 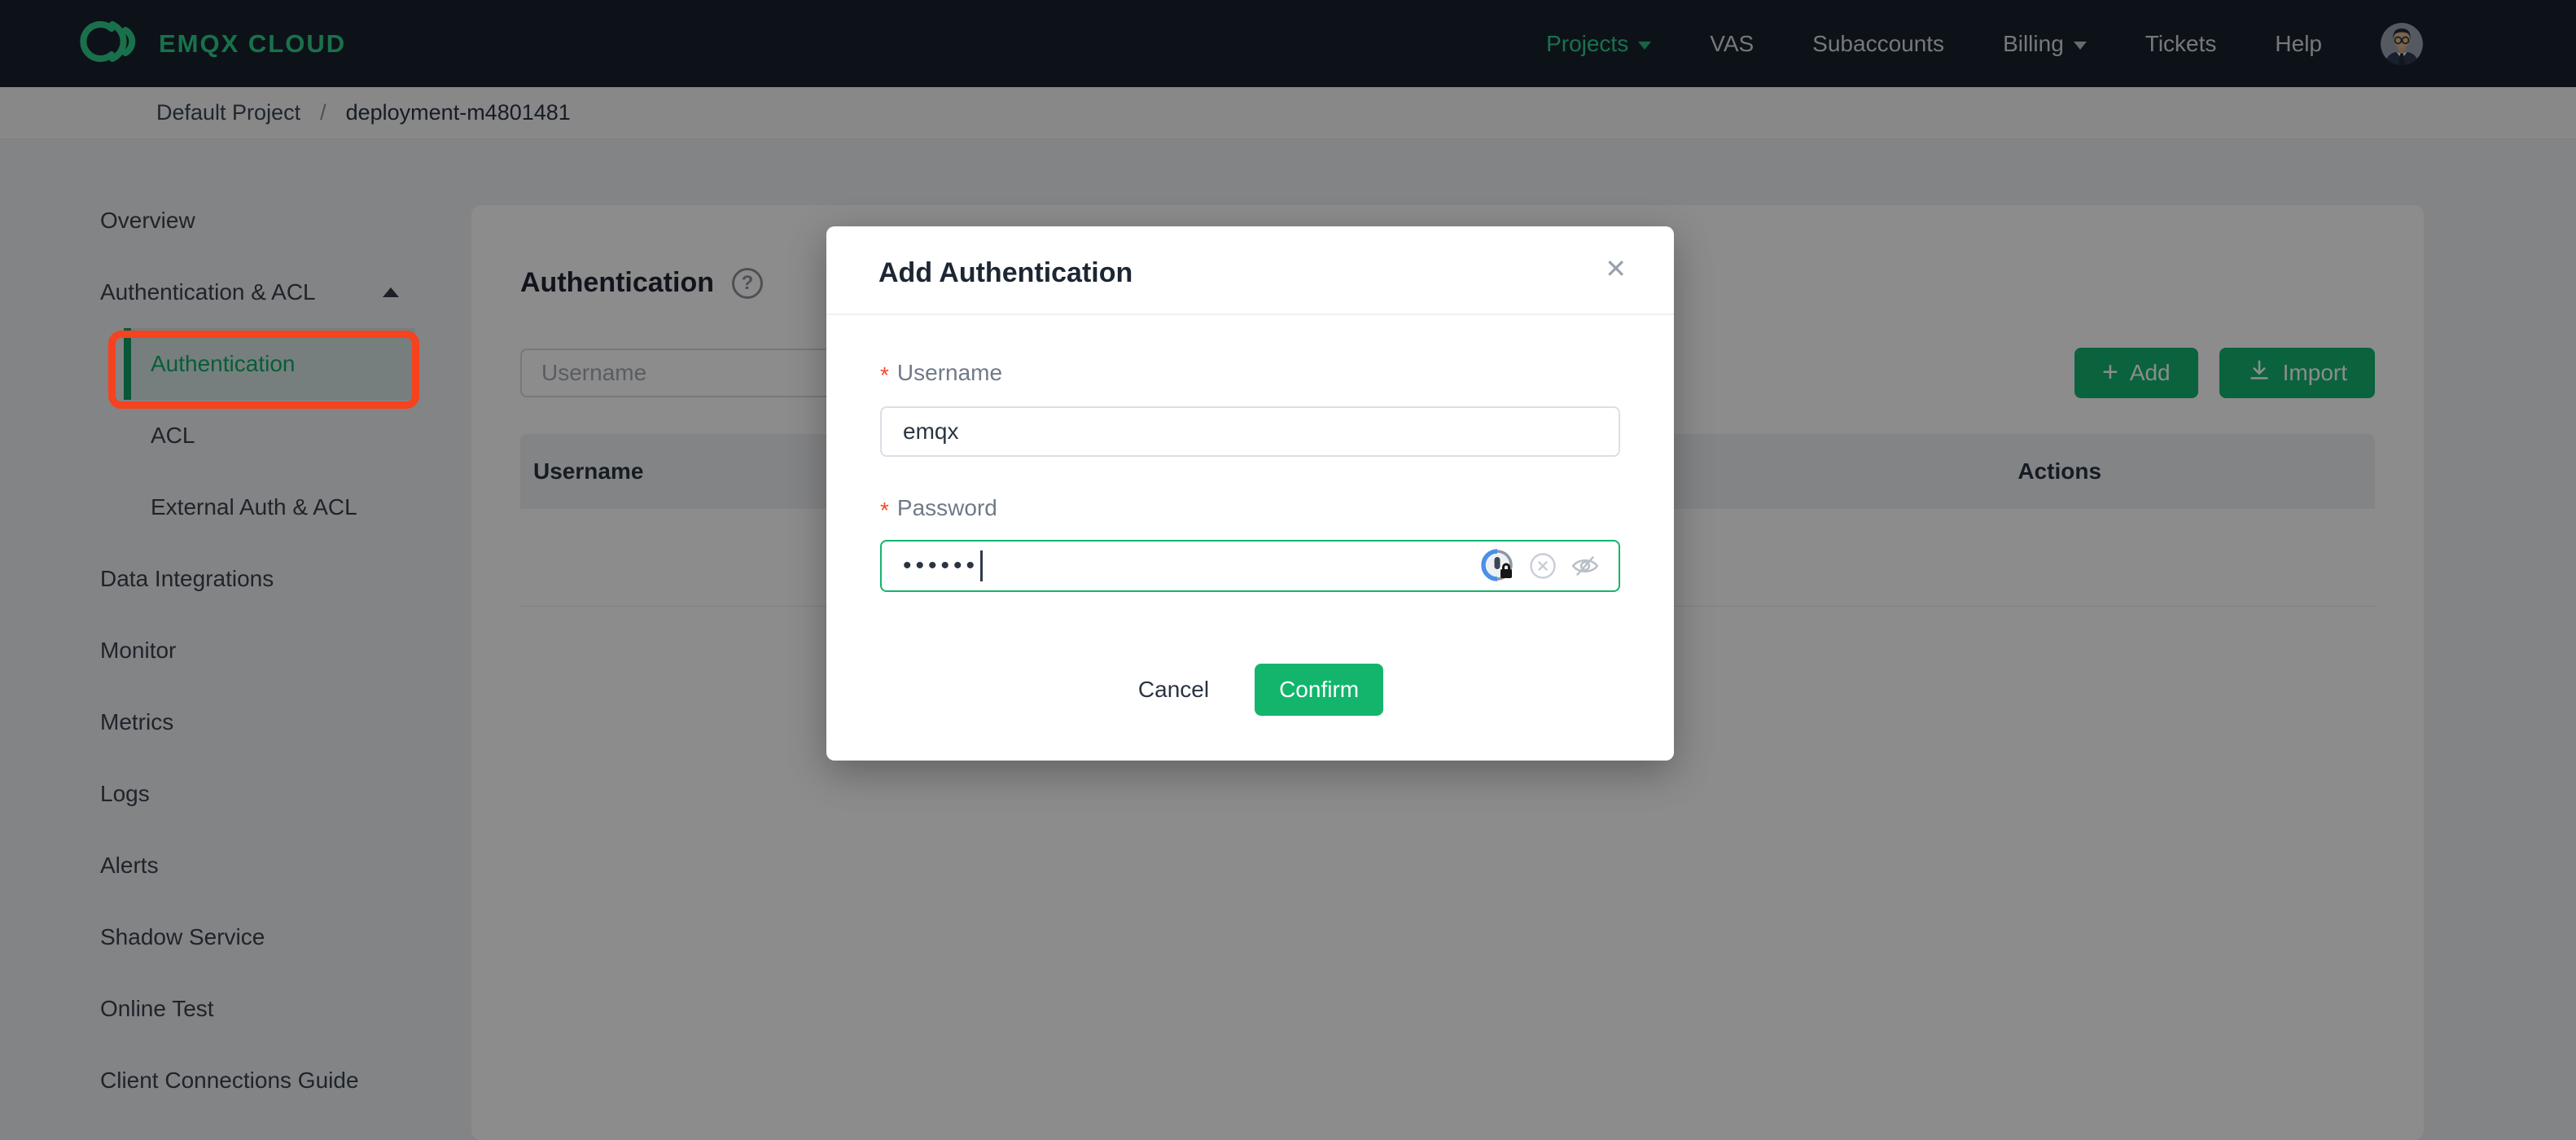 What do you see at coordinates (1250, 431) in the screenshot?
I see `username-input` at bounding box center [1250, 431].